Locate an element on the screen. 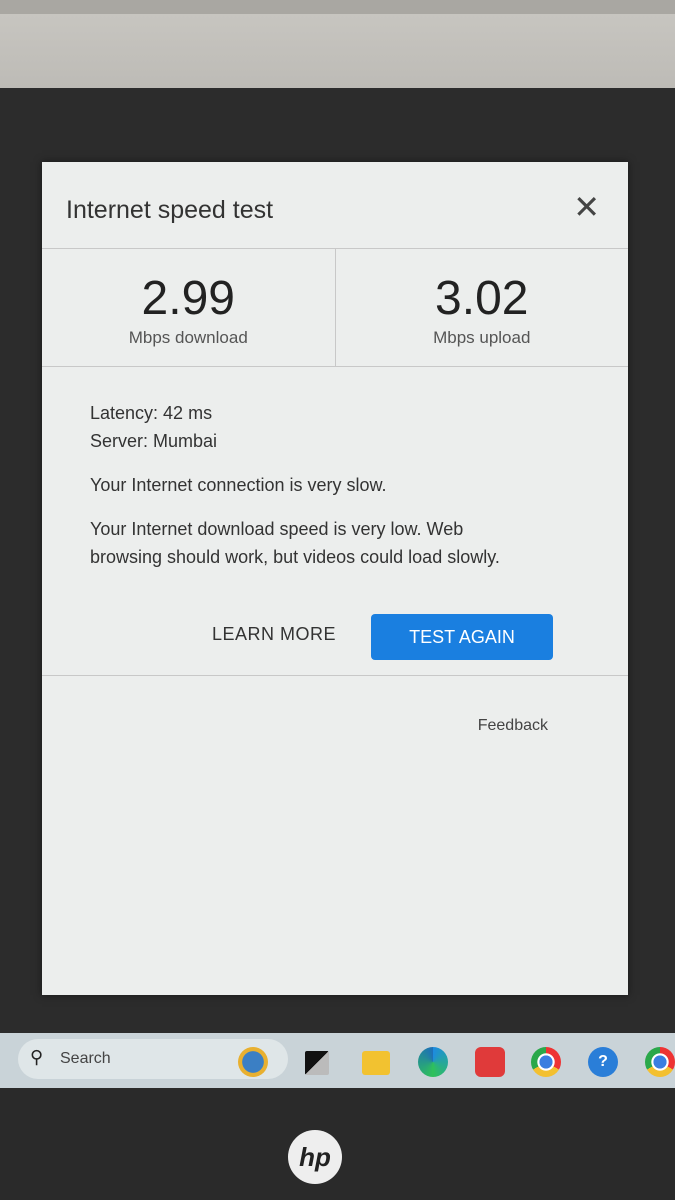 Image resolution: width=675 pixels, height=1200 pixels. hp-logo: hp is located at coordinates (315, 1157).